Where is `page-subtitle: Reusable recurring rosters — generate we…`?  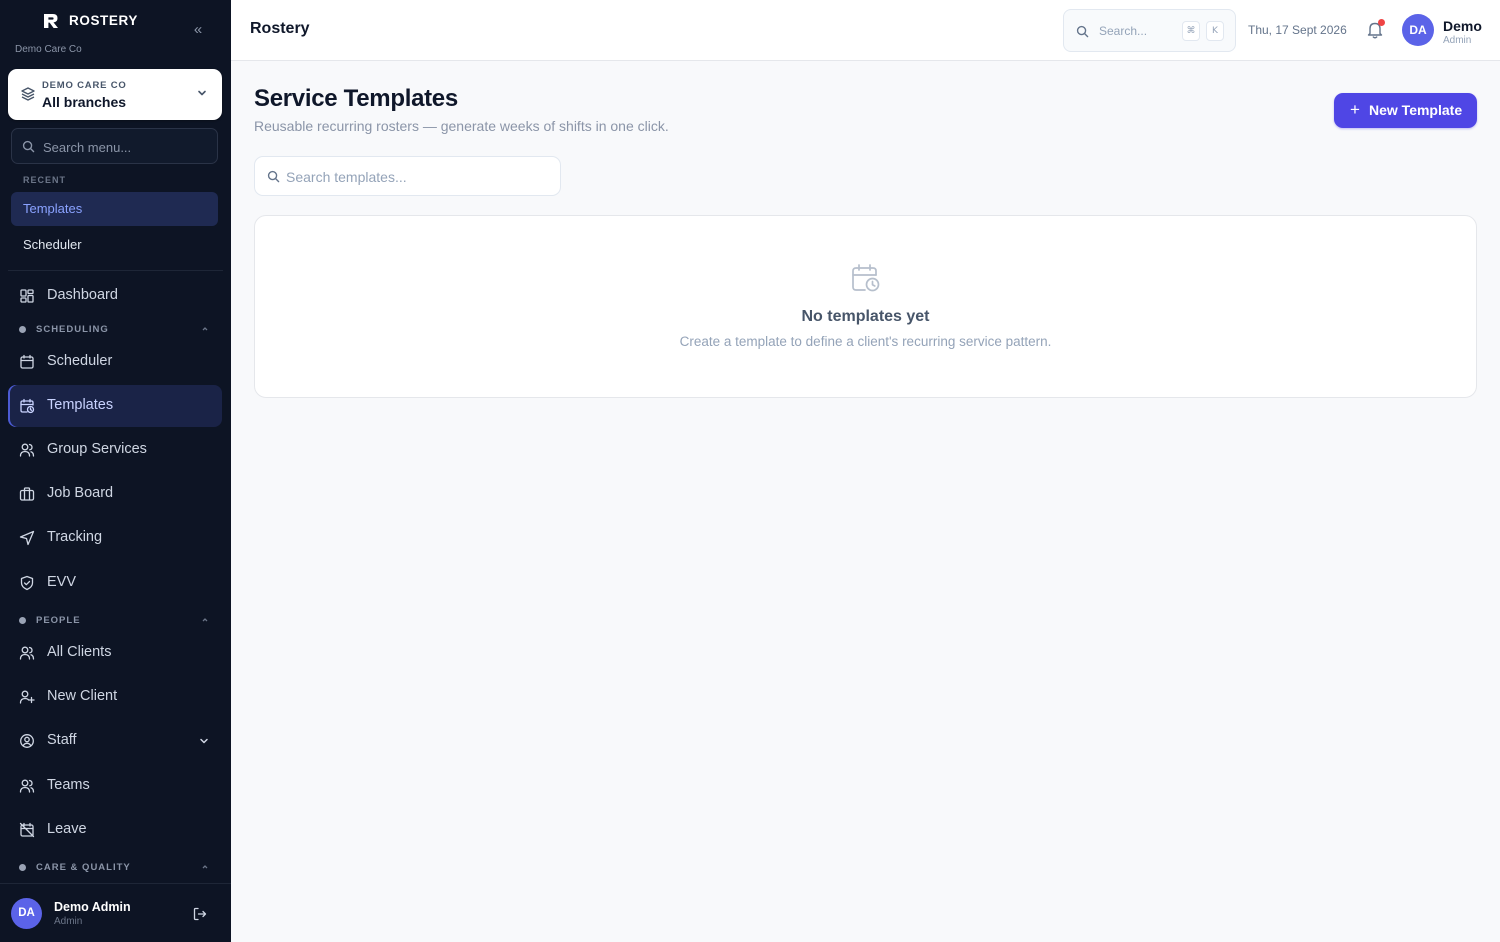 page-subtitle: Reusable recurring rosters — generate we… is located at coordinates (461, 126).